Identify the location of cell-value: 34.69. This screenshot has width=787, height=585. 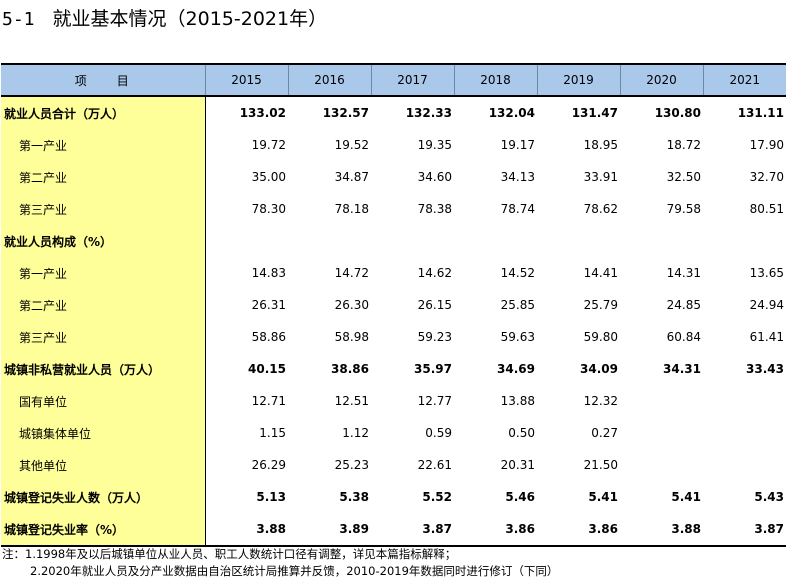
(516, 369).